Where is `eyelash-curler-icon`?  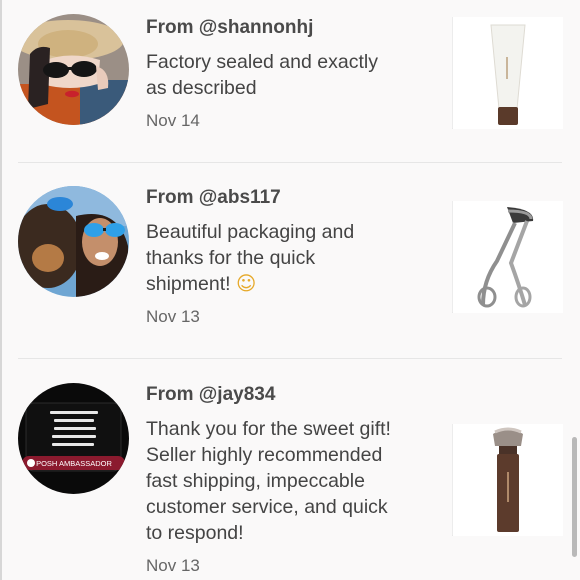
eyelash-curler-icon is located at coordinates (508, 257).